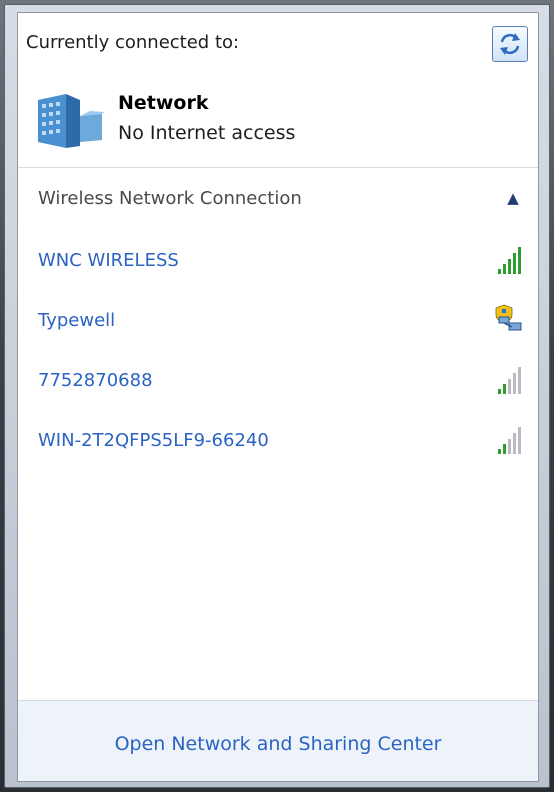 The image size is (554, 792). I want to click on wifi-network-item: WIN-2T2QFPS5LF9-66240, so click(278, 443).